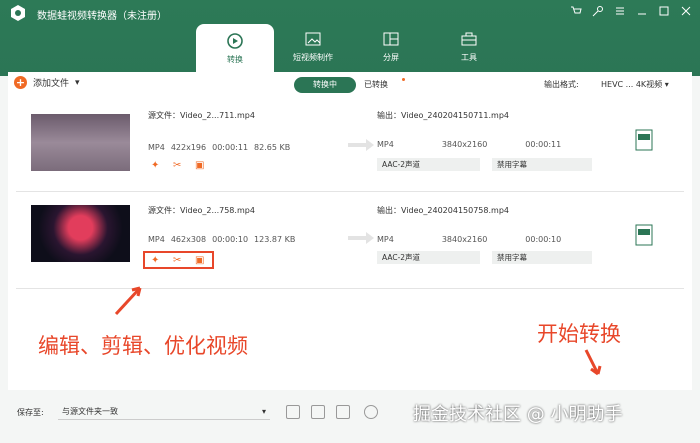 The image size is (700, 443). I want to click on tab-label: 转换, so click(235, 59).